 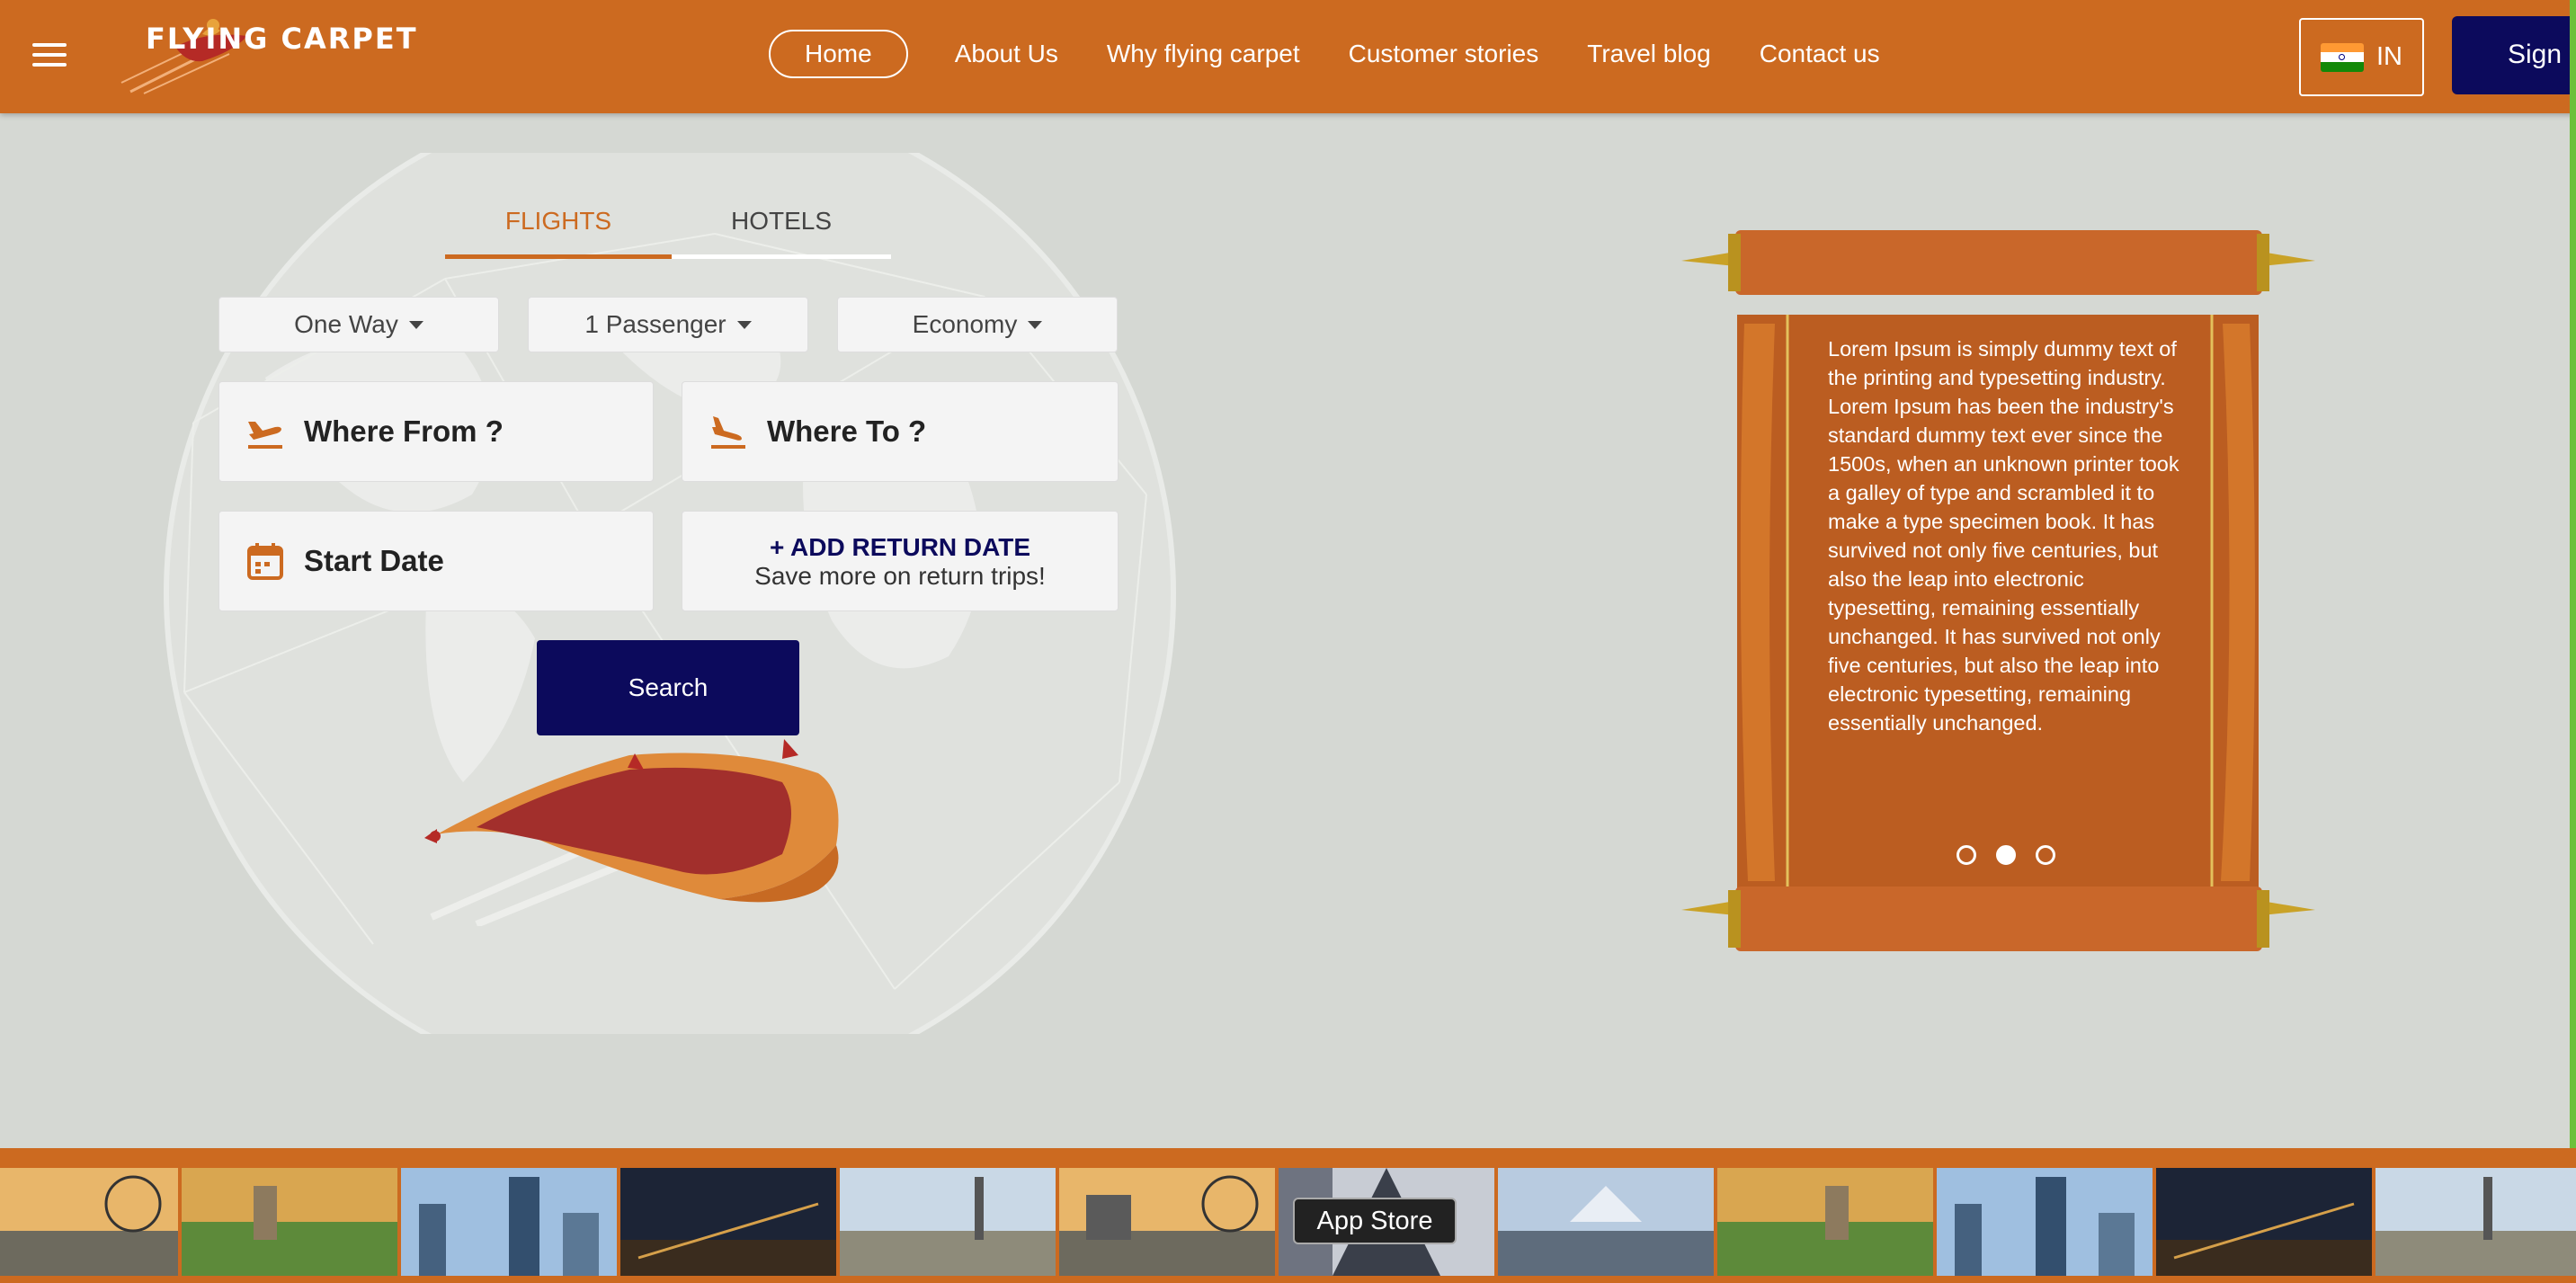 What do you see at coordinates (282, 39) in the screenshot?
I see `logo-text: FLYING CARPET` at bounding box center [282, 39].